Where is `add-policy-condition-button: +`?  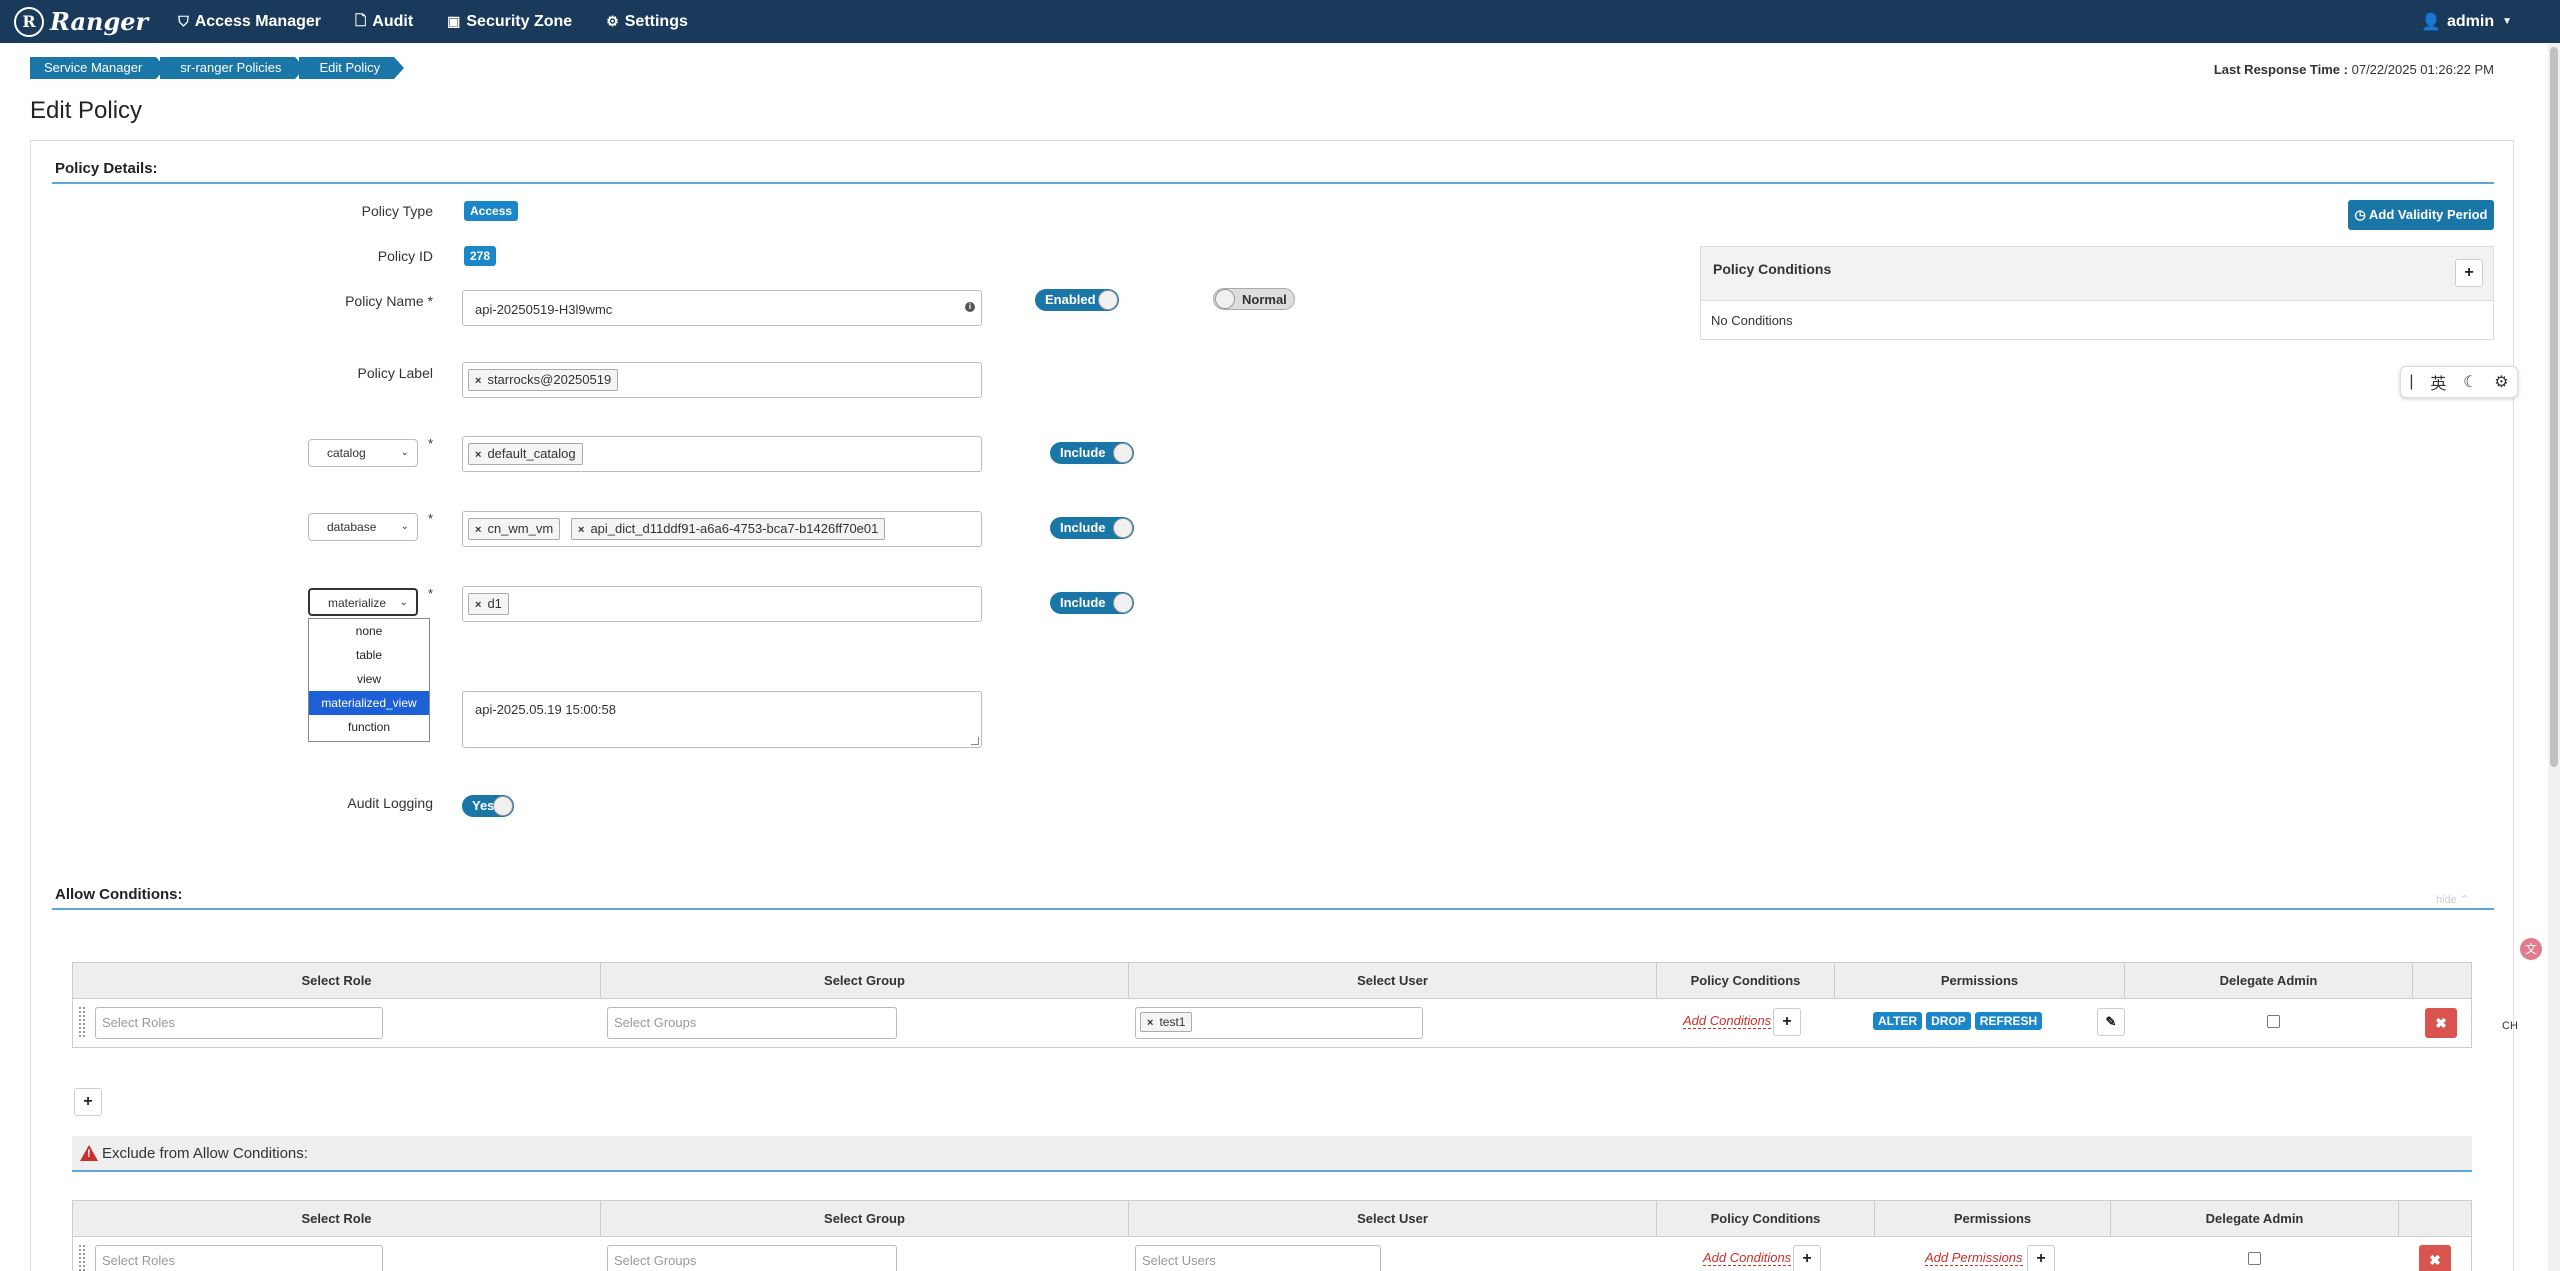
add-policy-condition-button: + is located at coordinates (2469, 273).